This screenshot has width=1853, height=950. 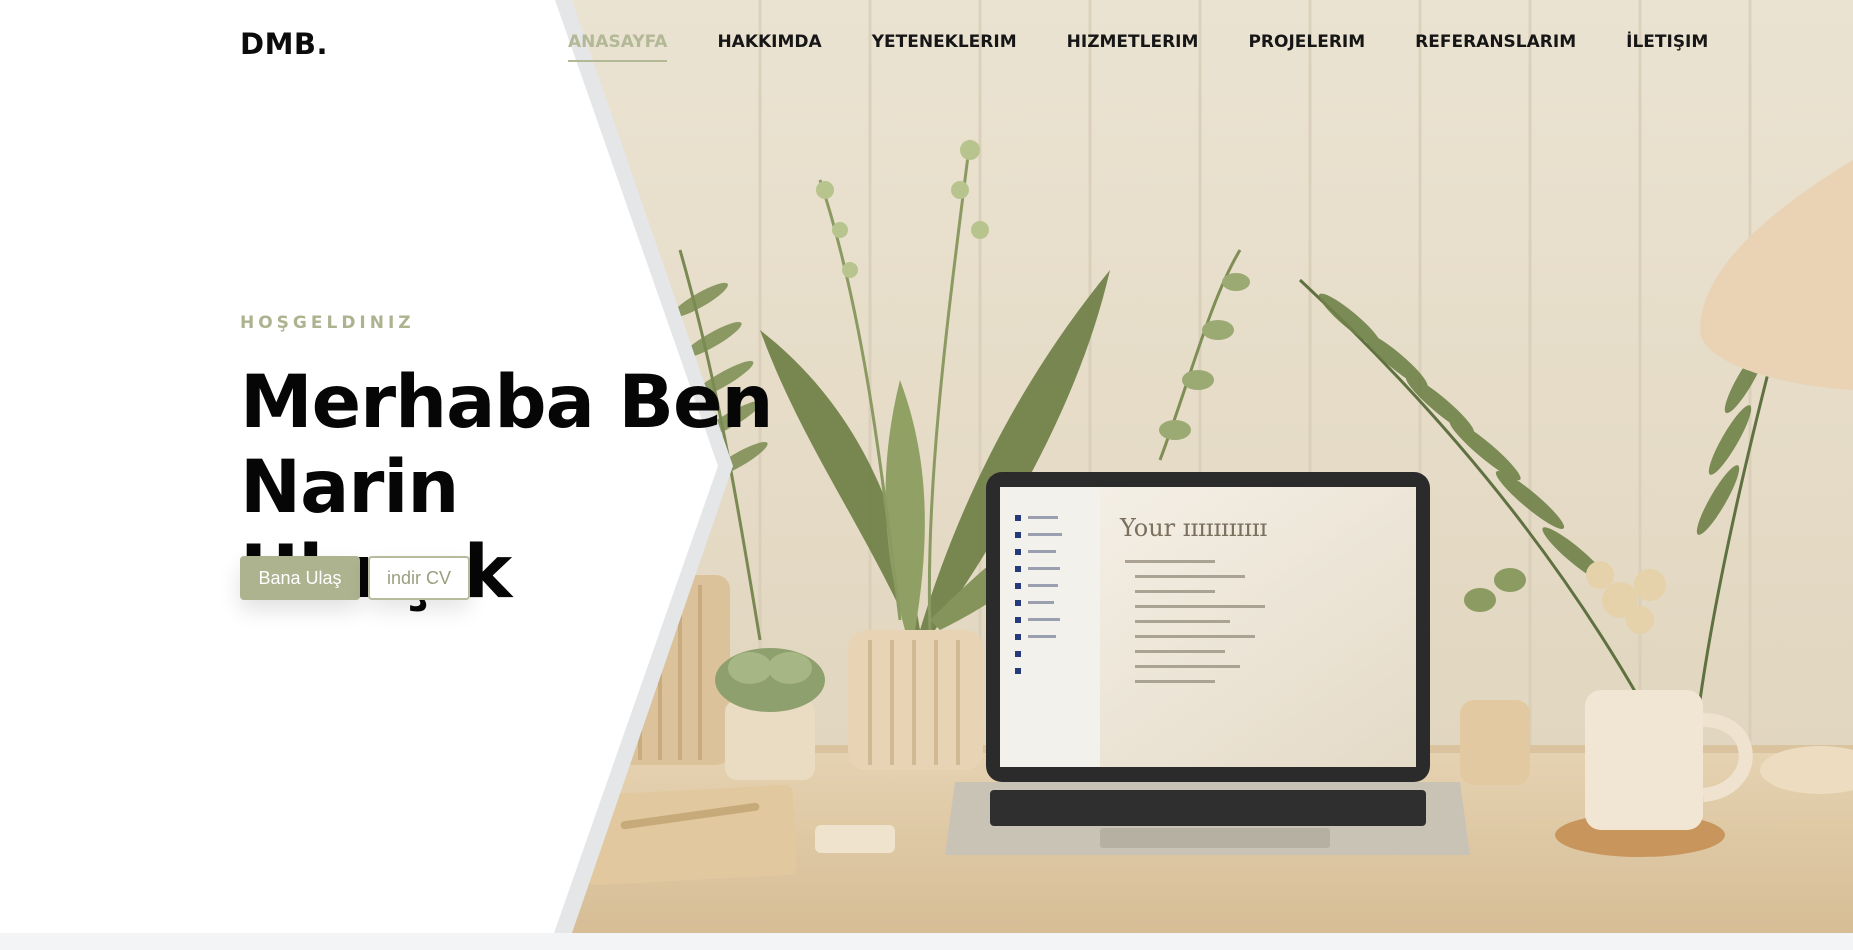 What do you see at coordinates (618, 47) in the screenshot?
I see `nav-item-anasayfa: ANASAYFA` at bounding box center [618, 47].